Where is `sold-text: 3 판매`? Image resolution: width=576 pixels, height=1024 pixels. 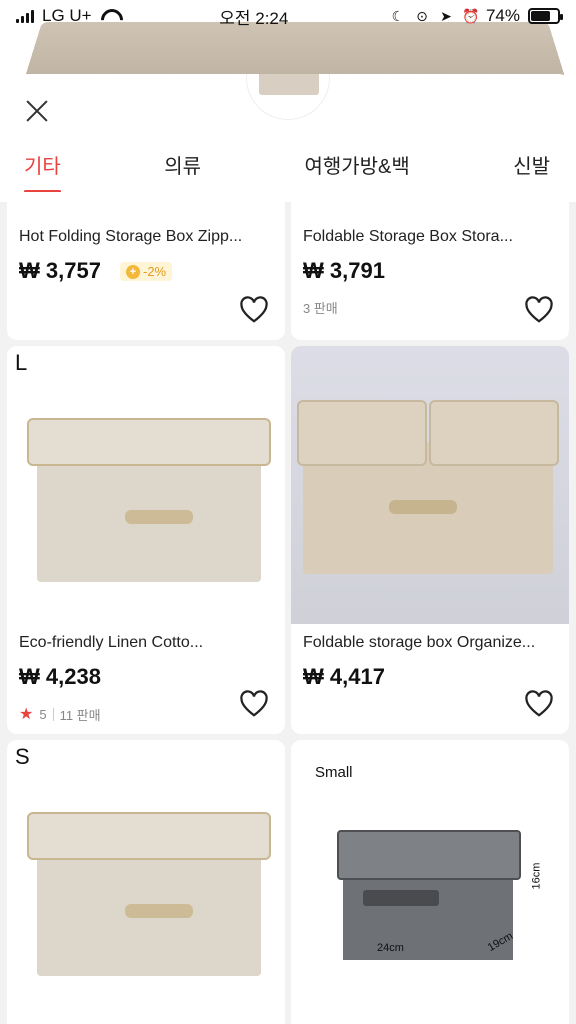
sold-text: 3 판매 is located at coordinates (320, 308).